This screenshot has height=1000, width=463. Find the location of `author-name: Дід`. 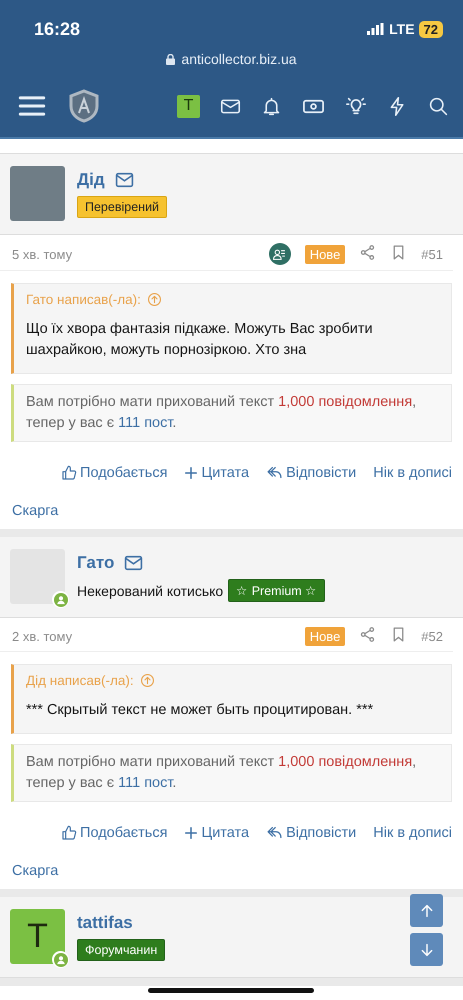

author-name: Дід is located at coordinates (91, 180).